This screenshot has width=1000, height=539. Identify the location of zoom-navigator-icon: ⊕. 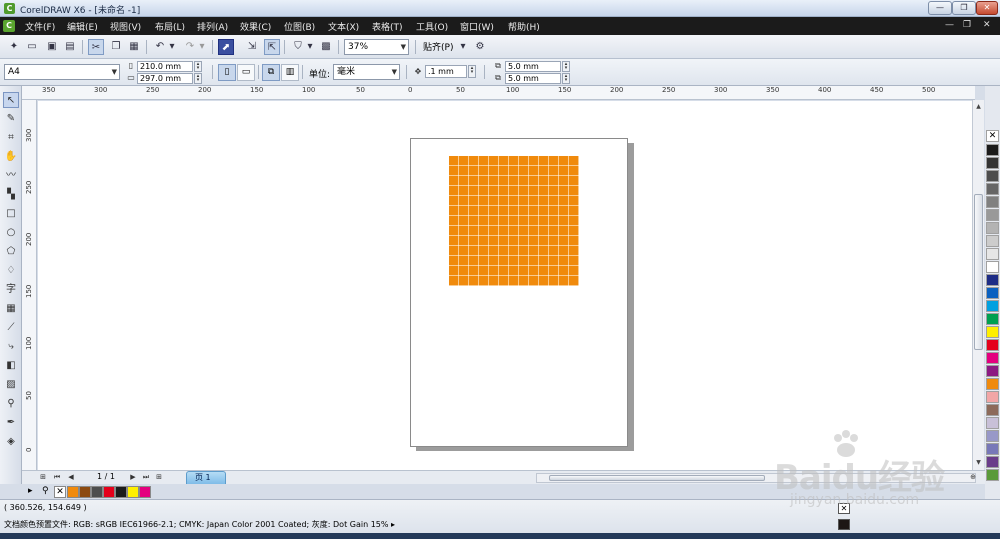
(973, 477).